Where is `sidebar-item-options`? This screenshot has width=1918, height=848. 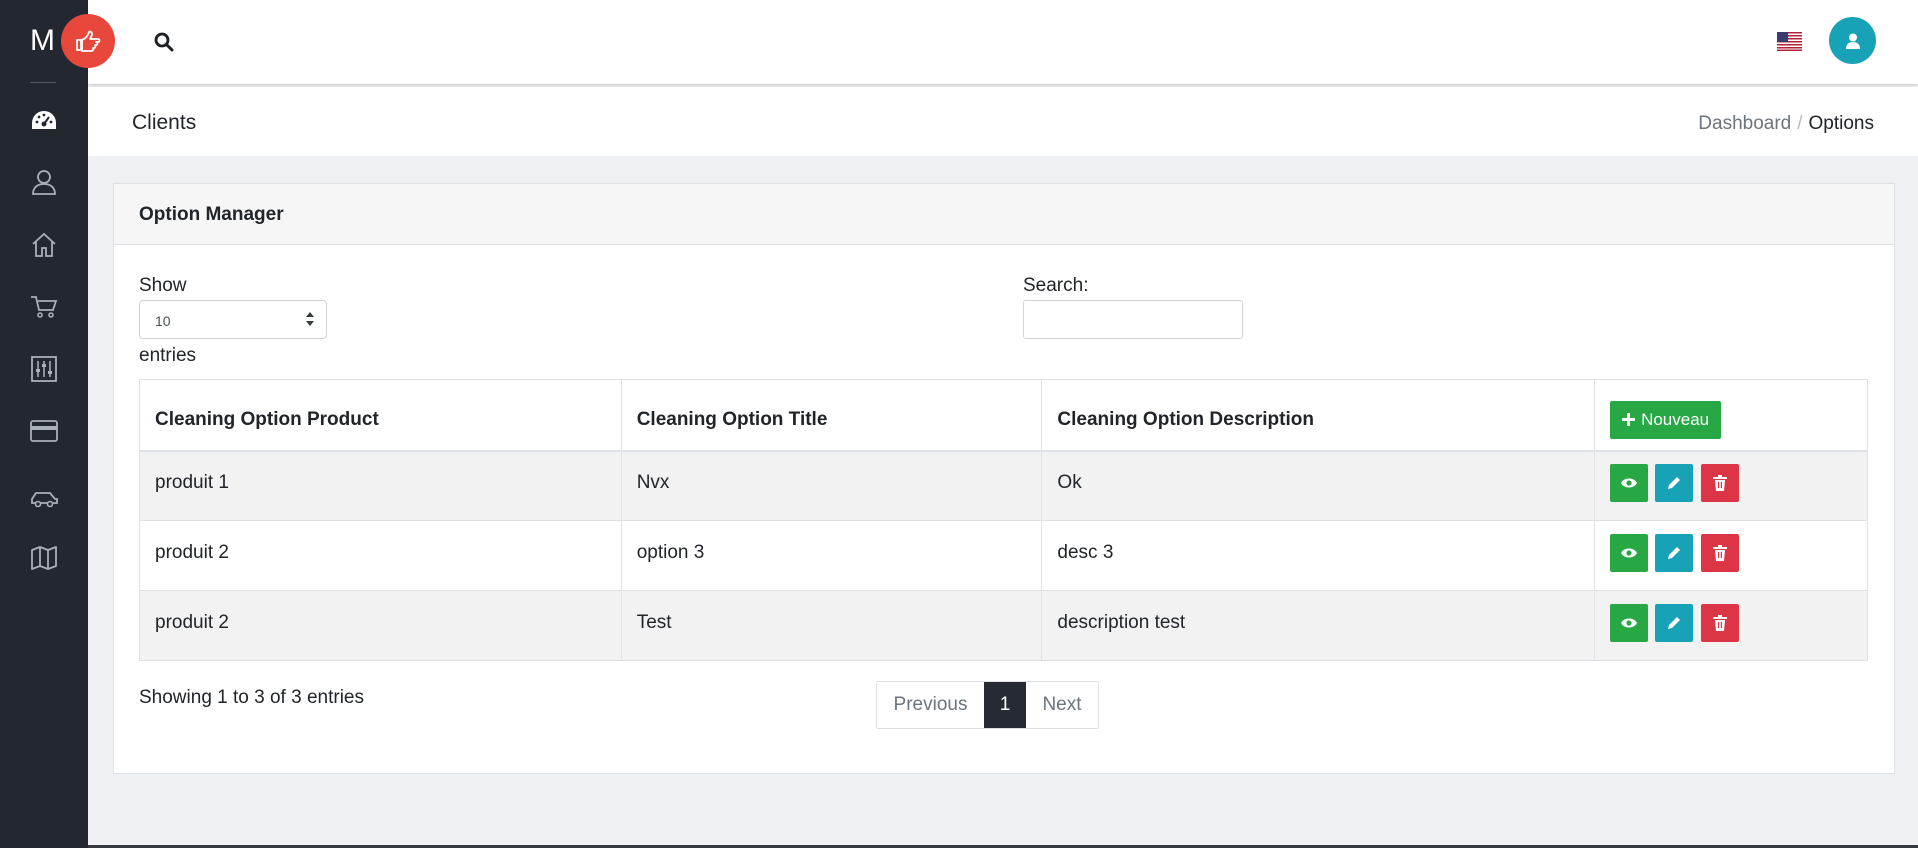
sidebar-item-options is located at coordinates (44, 369).